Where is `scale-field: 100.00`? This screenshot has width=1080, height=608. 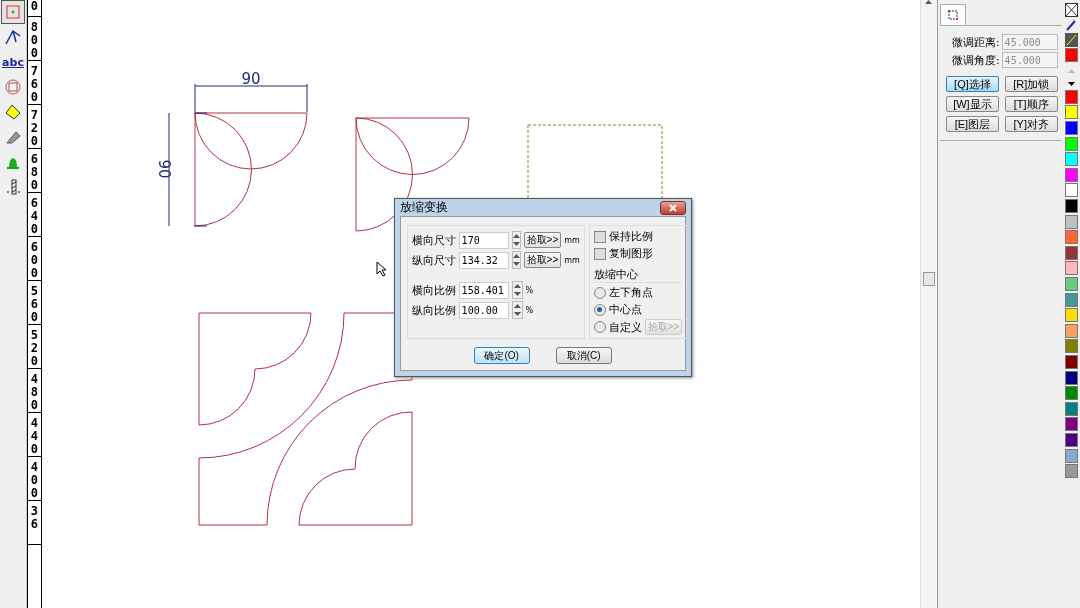 scale-field: 100.00 is located at coordinates (483, 310).